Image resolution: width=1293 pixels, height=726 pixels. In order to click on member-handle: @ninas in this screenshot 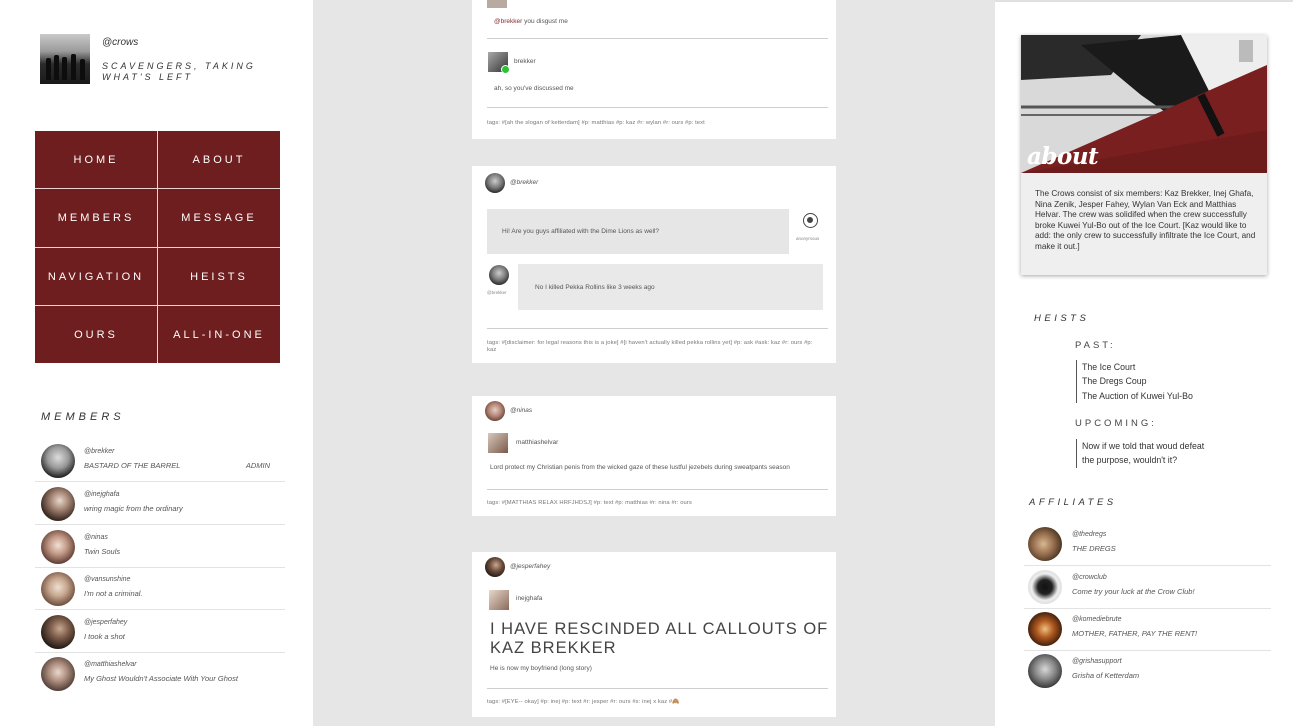, I will do `click(96, 537)`.